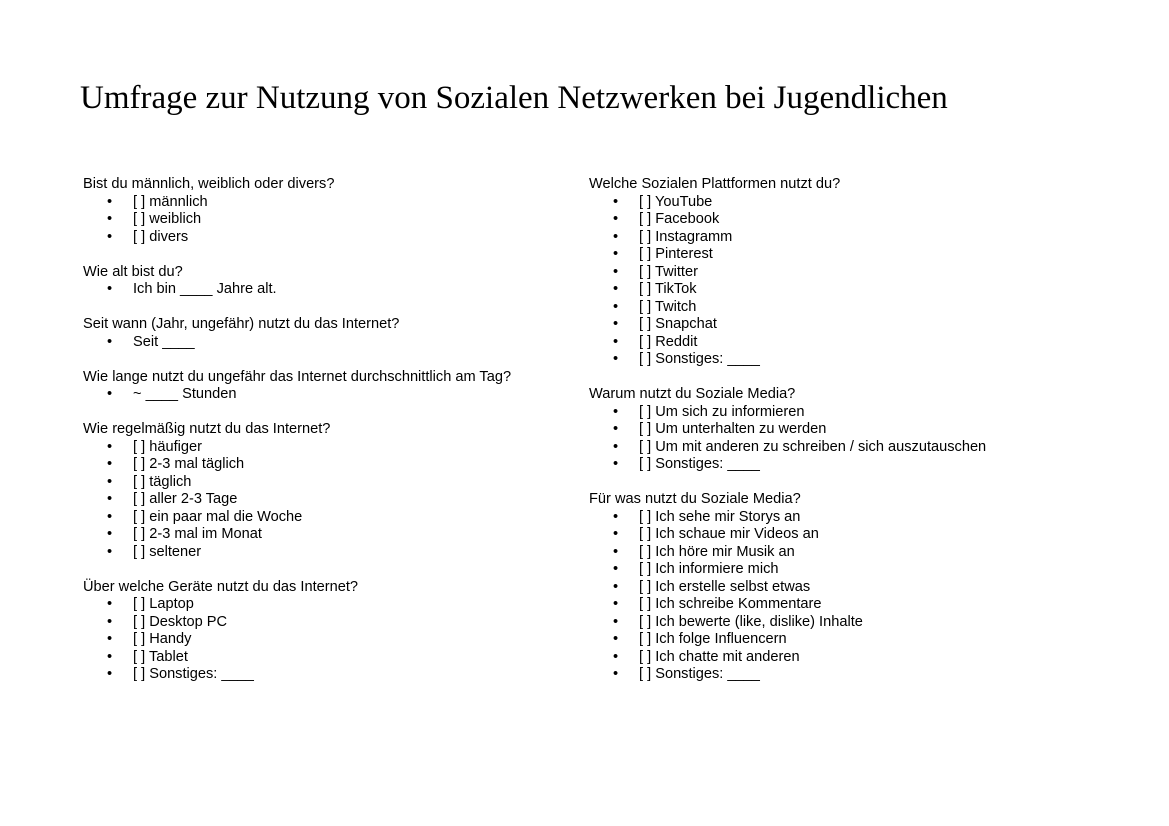 The image size is (1169, 826). I want to click on answer-option-text: [ ] Instagramm, so click(686, 236).